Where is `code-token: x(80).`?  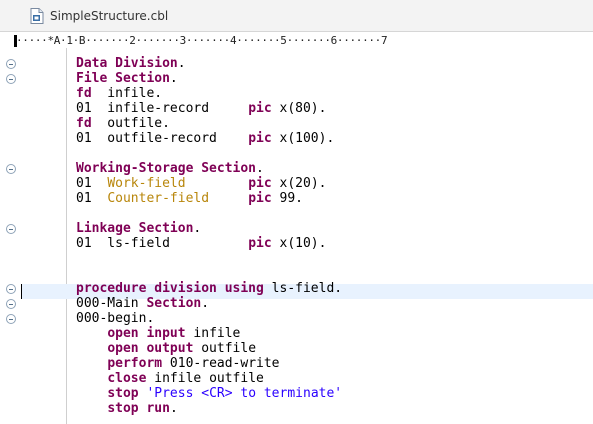 code-token: x(80). is located at coordinates (299, 108).